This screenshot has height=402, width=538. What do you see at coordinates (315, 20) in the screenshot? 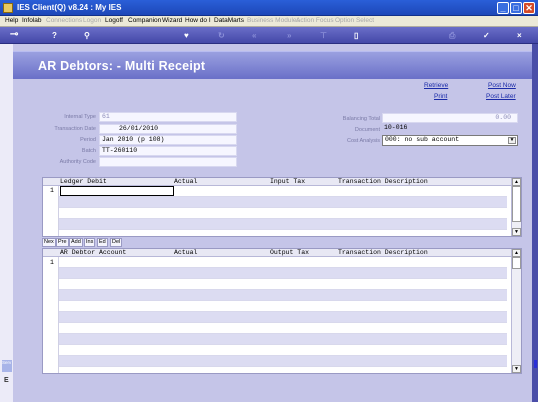
I see `menu-action-focus: Action Focus` at bounding box center [315, 20].